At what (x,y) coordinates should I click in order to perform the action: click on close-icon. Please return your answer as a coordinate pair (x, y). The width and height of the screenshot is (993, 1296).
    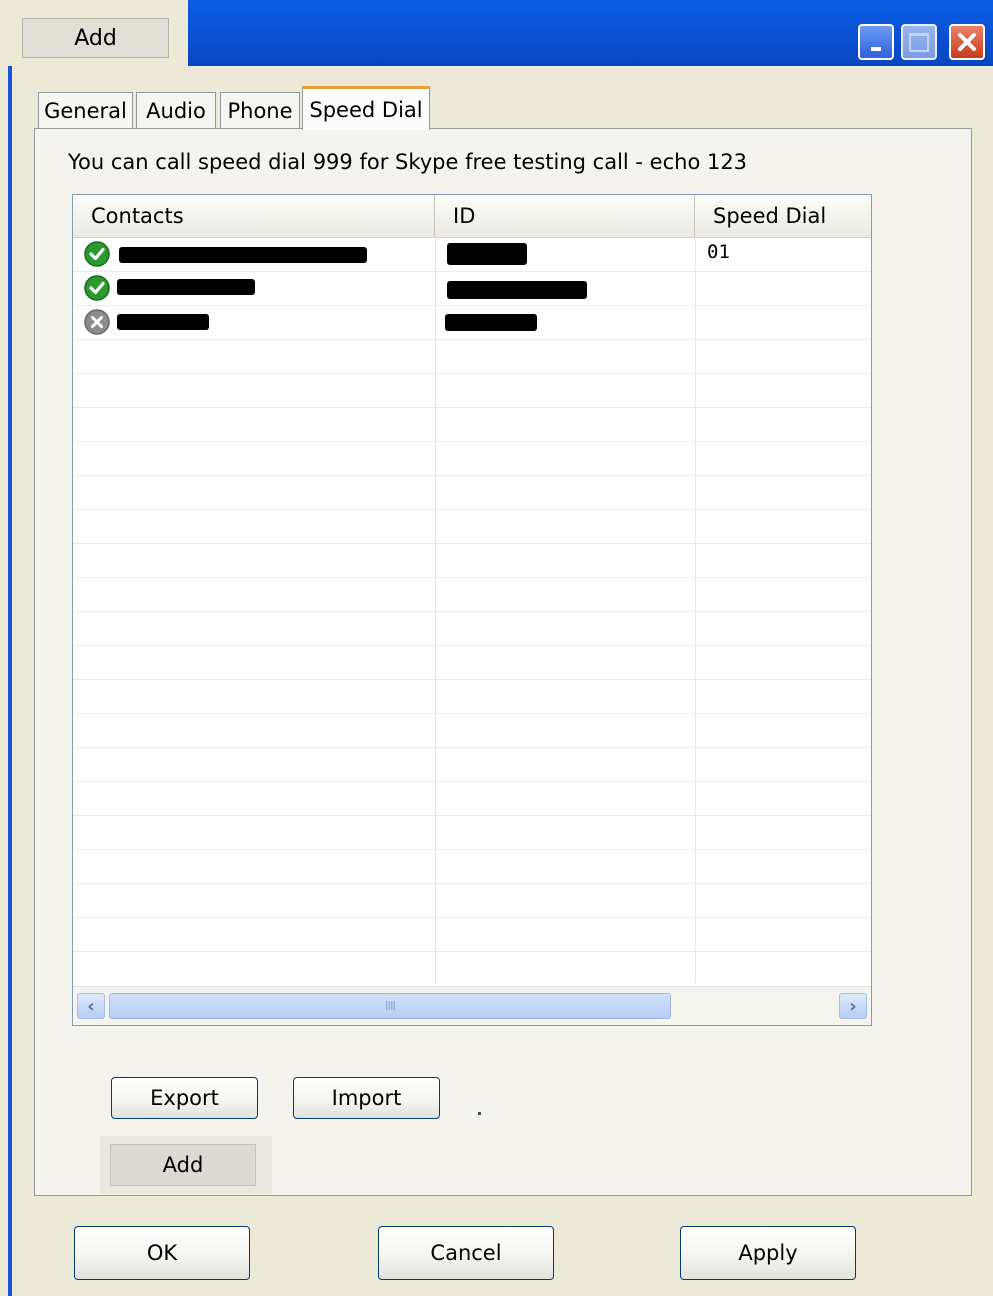
    Looking at the image, I should click on (967, 42).